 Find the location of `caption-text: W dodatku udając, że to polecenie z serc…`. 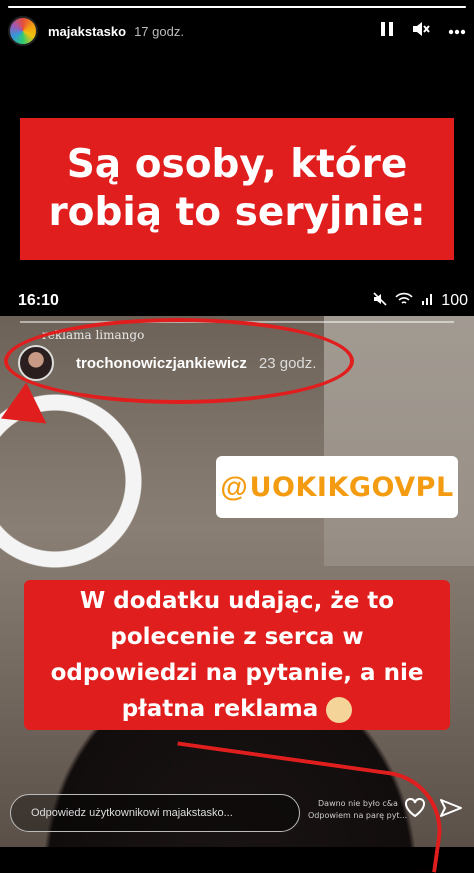

caption-text: W dodatku udając, że to polecenie z serc… is located at coordinates (237, 655).